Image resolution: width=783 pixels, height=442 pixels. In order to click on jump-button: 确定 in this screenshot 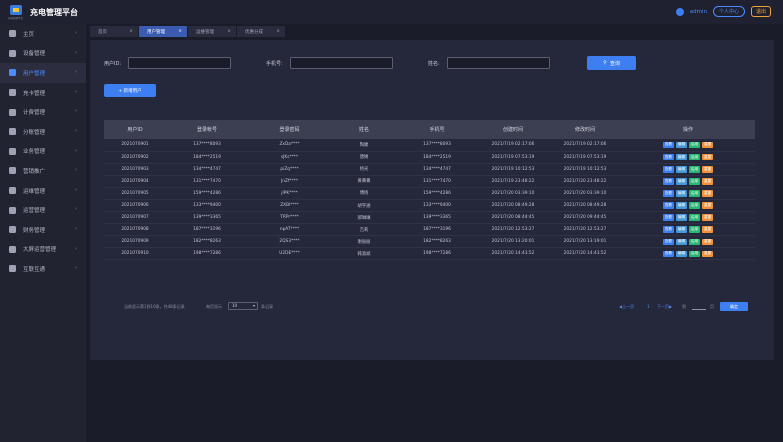, I will do `click(734, 306)`.